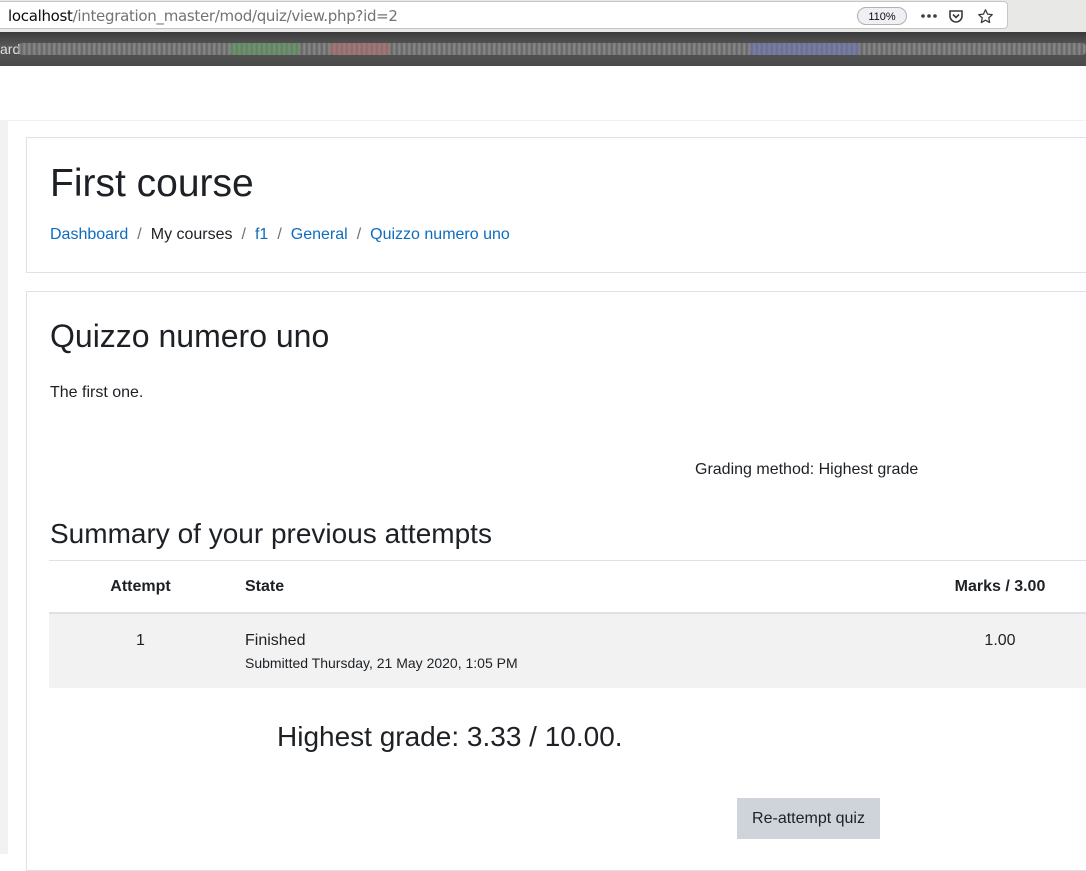 The height and width of the screenshot is (871, 1086). What do you see at coordinates (440, 234) in the screenshot?
I see `breadcrumb-quiz: Quizzo numero uno` at bounding box center [440, 234].